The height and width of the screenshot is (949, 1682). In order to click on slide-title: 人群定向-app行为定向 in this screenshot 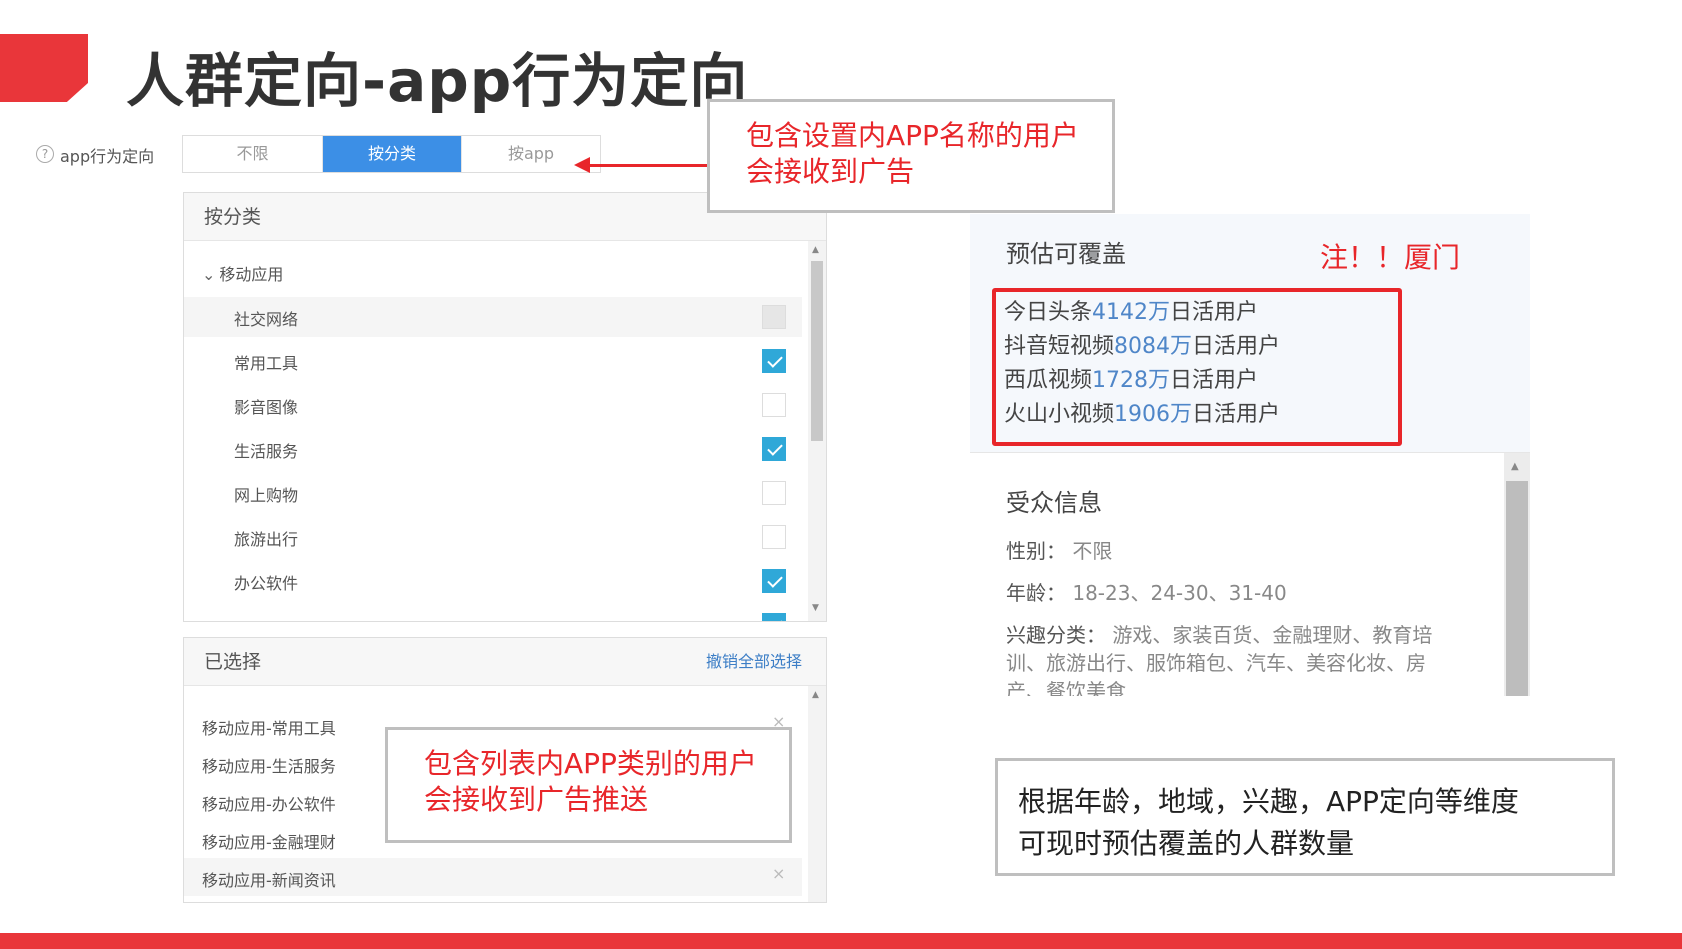, I will do `click(437, 81)`.